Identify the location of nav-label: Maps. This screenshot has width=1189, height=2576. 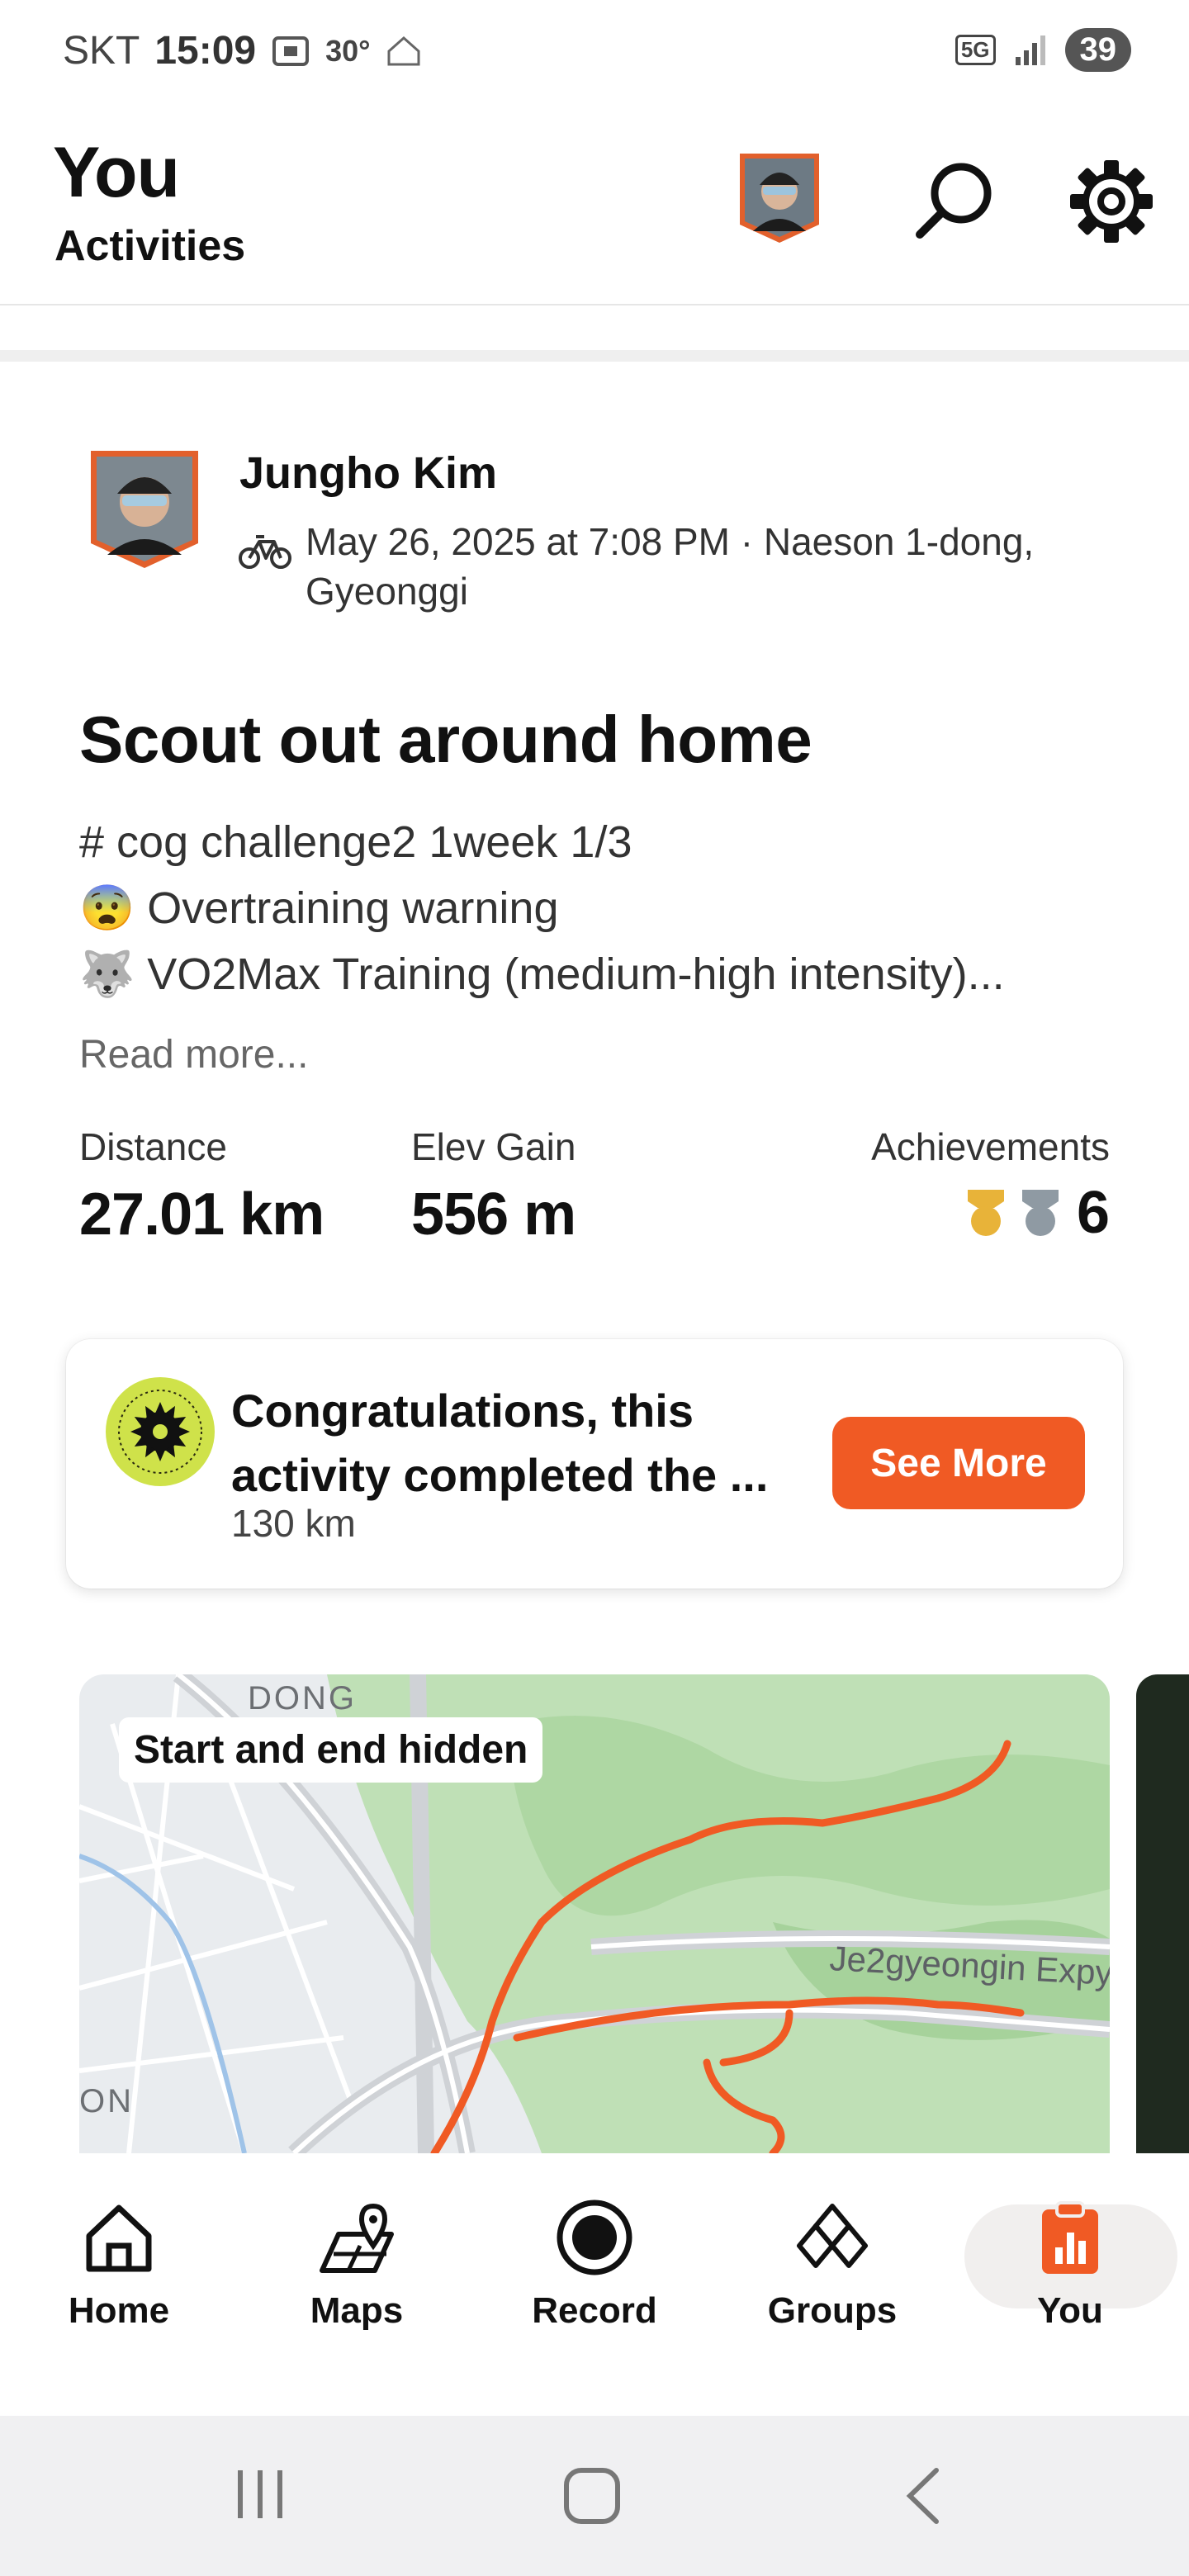
(357, 2310).